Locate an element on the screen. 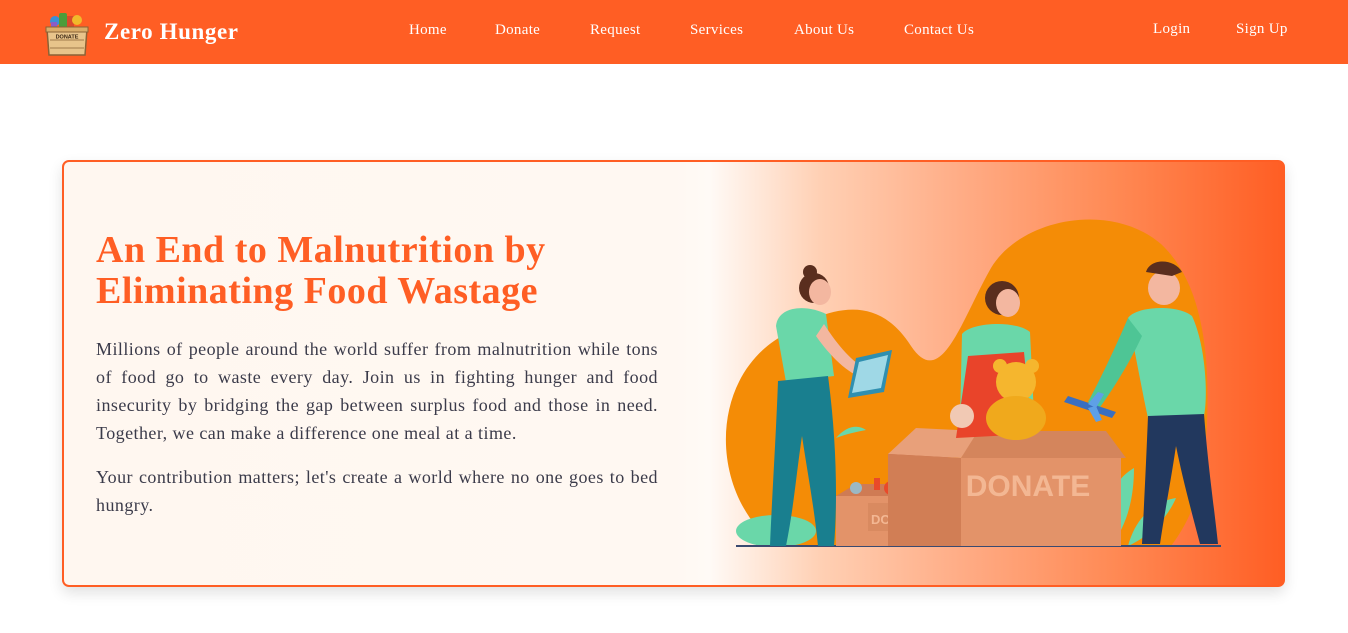 The height and width of the screenshot is (633, 1348). brand: DONATE Zero Hunger is located at coordinates (140, 32).